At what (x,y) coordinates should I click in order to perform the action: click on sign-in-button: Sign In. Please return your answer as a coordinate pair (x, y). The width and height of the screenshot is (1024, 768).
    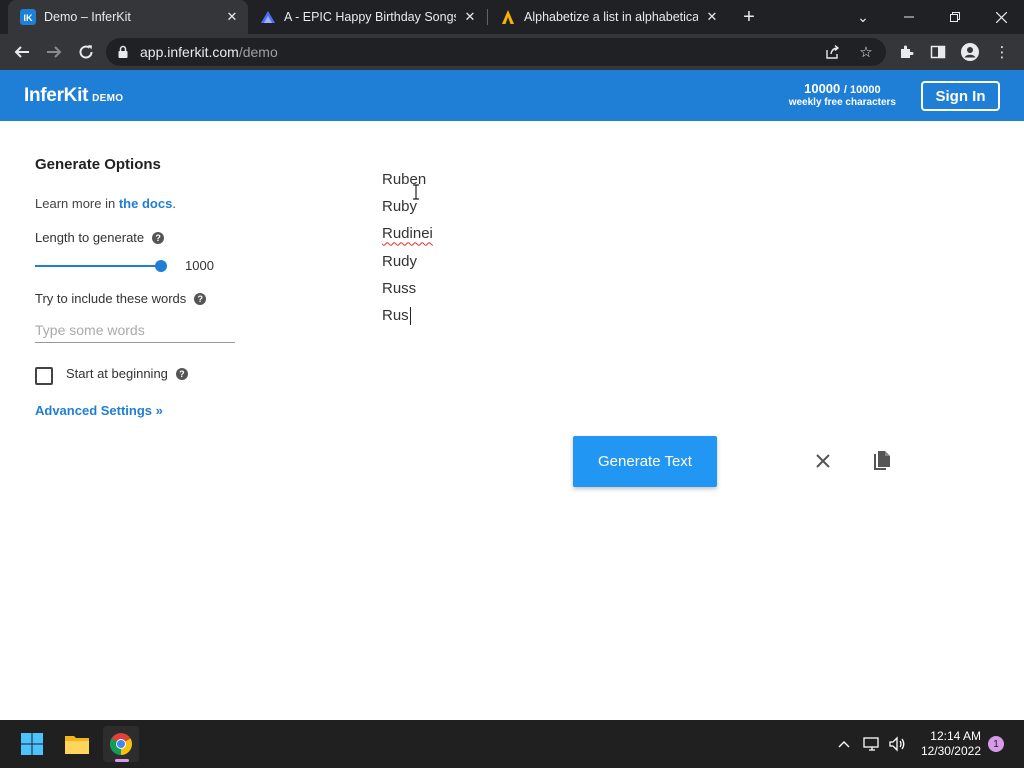
    Looking at the image, I should click on (960, 96).